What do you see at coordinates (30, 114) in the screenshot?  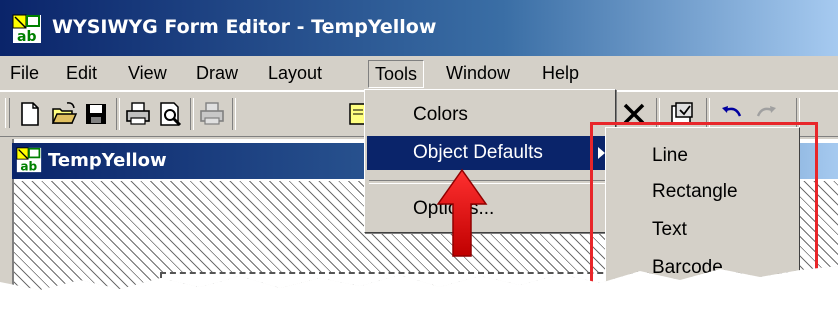 I see `new-icon` at bounding box center [30, 114].